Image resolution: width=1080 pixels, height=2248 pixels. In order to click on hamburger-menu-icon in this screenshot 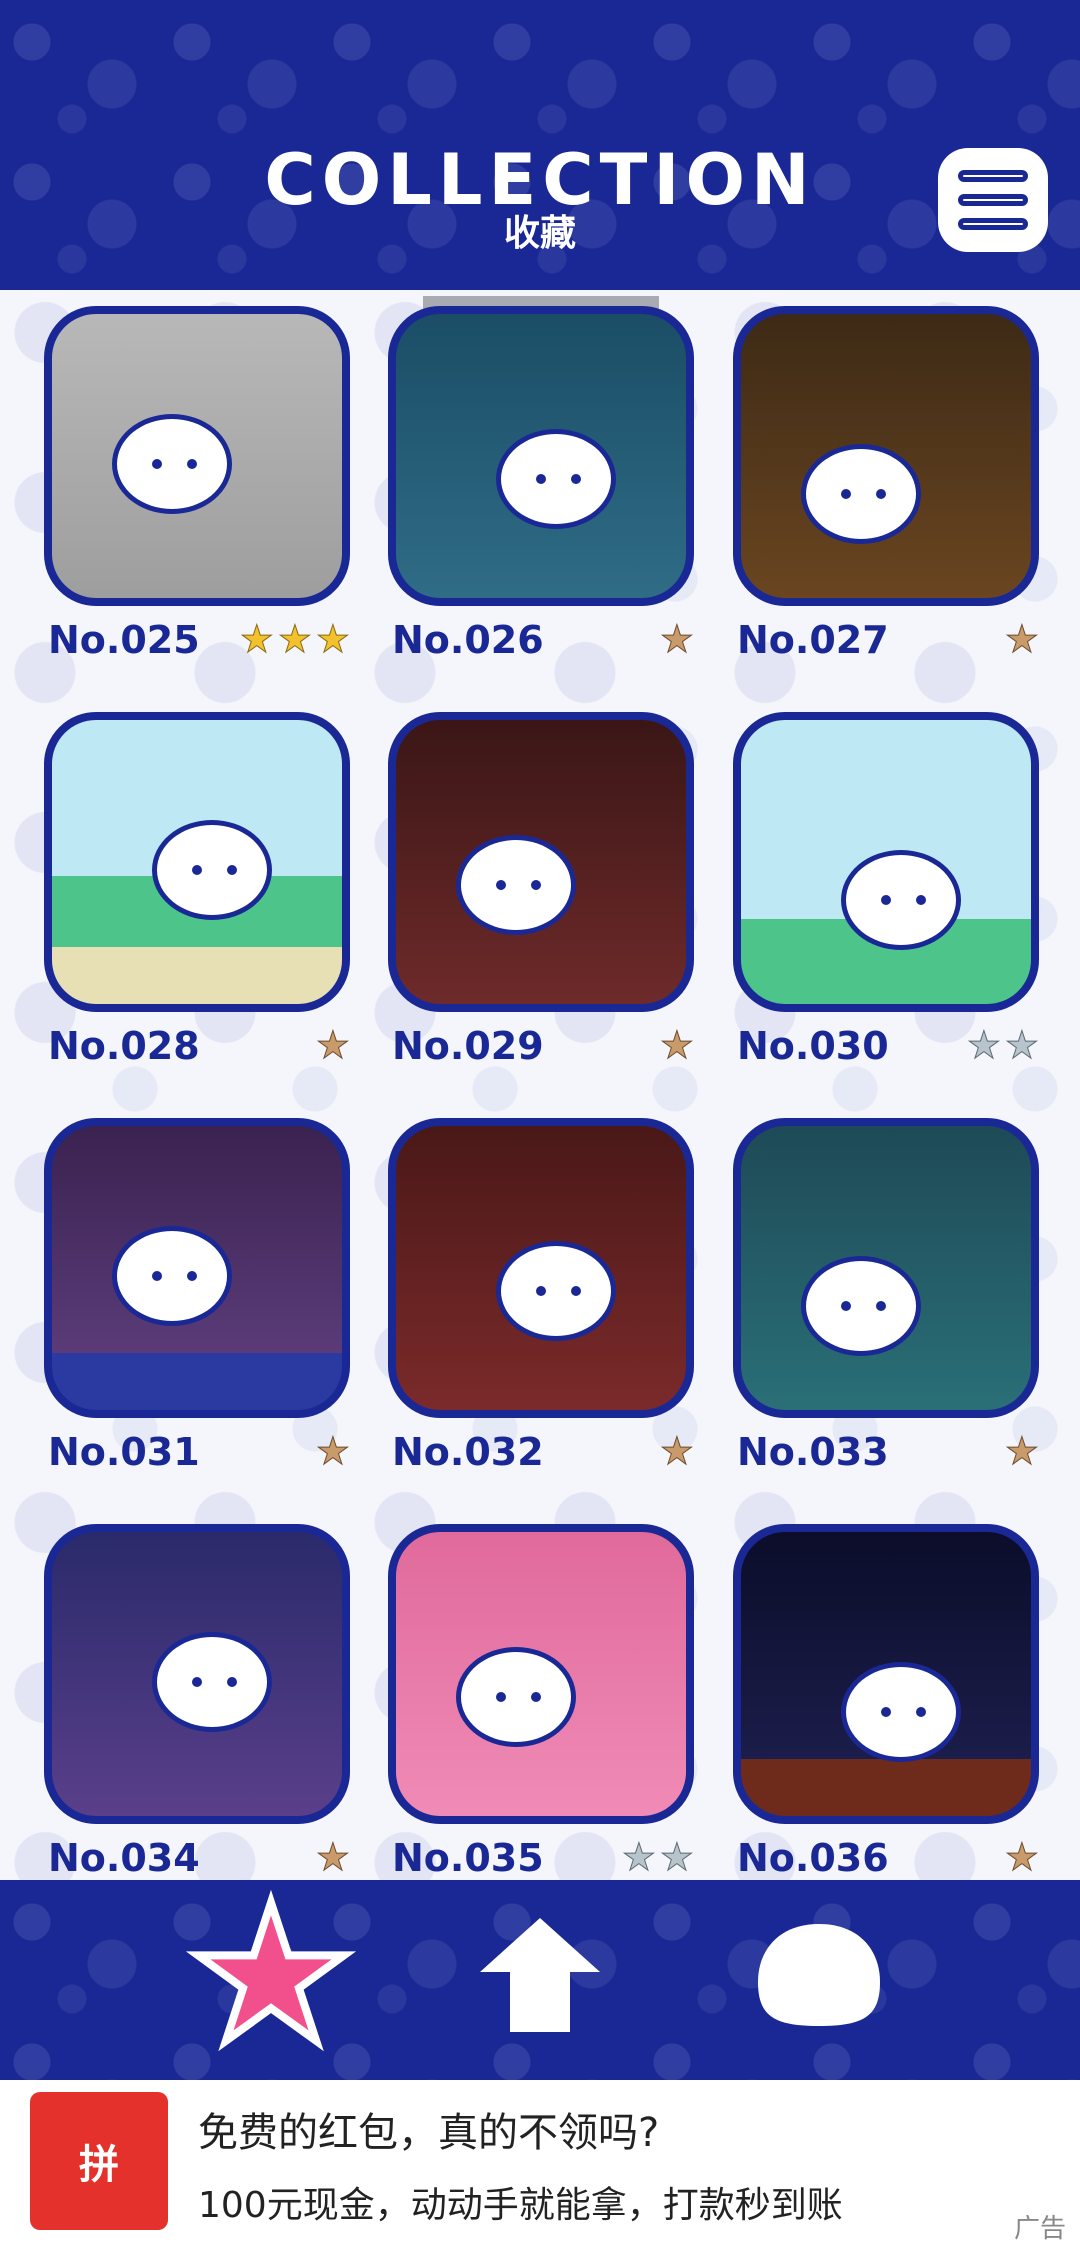, I will do `click(993, 200)`.